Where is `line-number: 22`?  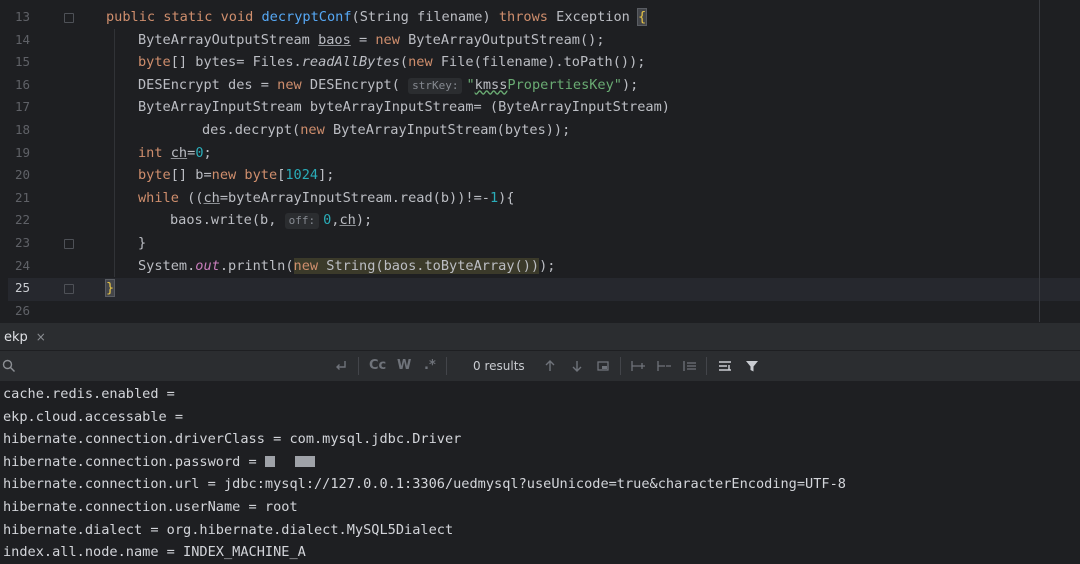 line-number: 22 is located at coordinates (22, 220).